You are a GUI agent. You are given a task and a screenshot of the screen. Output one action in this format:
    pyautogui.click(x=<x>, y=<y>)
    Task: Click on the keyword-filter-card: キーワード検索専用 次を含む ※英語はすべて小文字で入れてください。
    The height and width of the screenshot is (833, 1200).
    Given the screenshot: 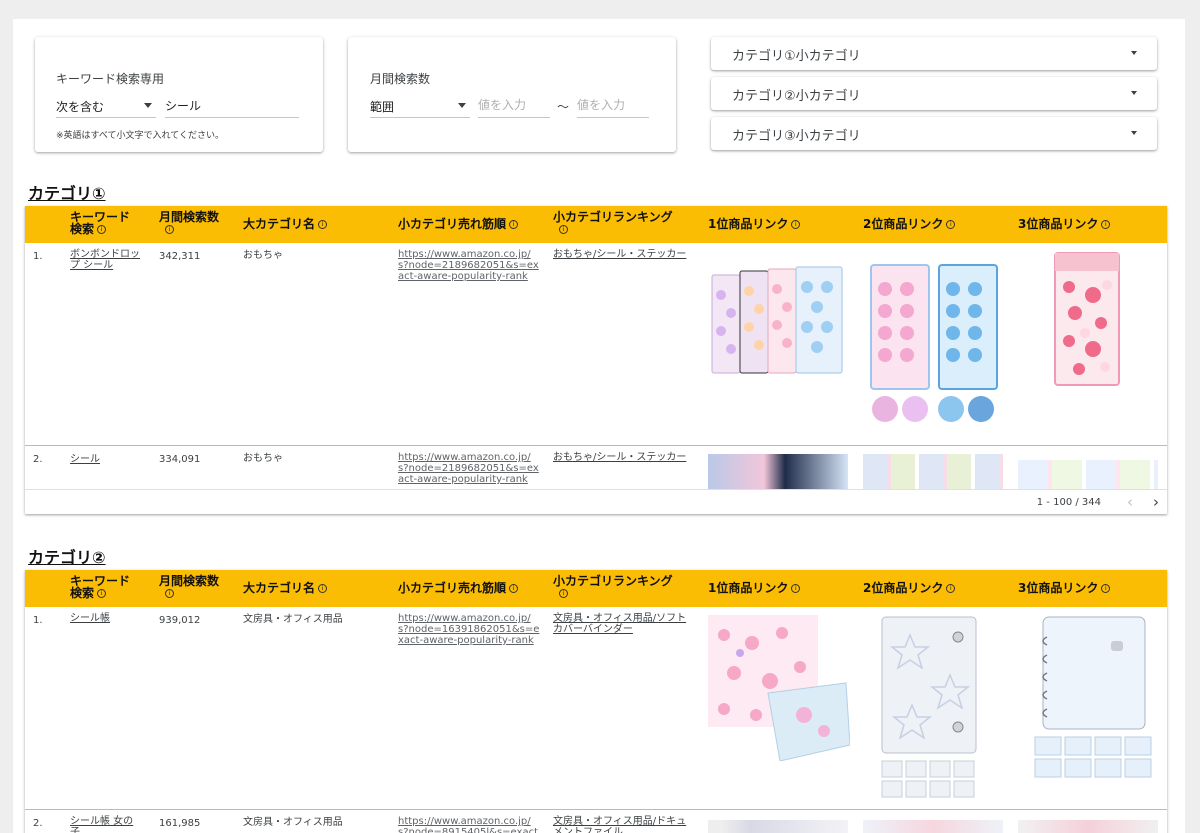 What is the action you would take?
    pyautogui.click(x=179, y=94)
    